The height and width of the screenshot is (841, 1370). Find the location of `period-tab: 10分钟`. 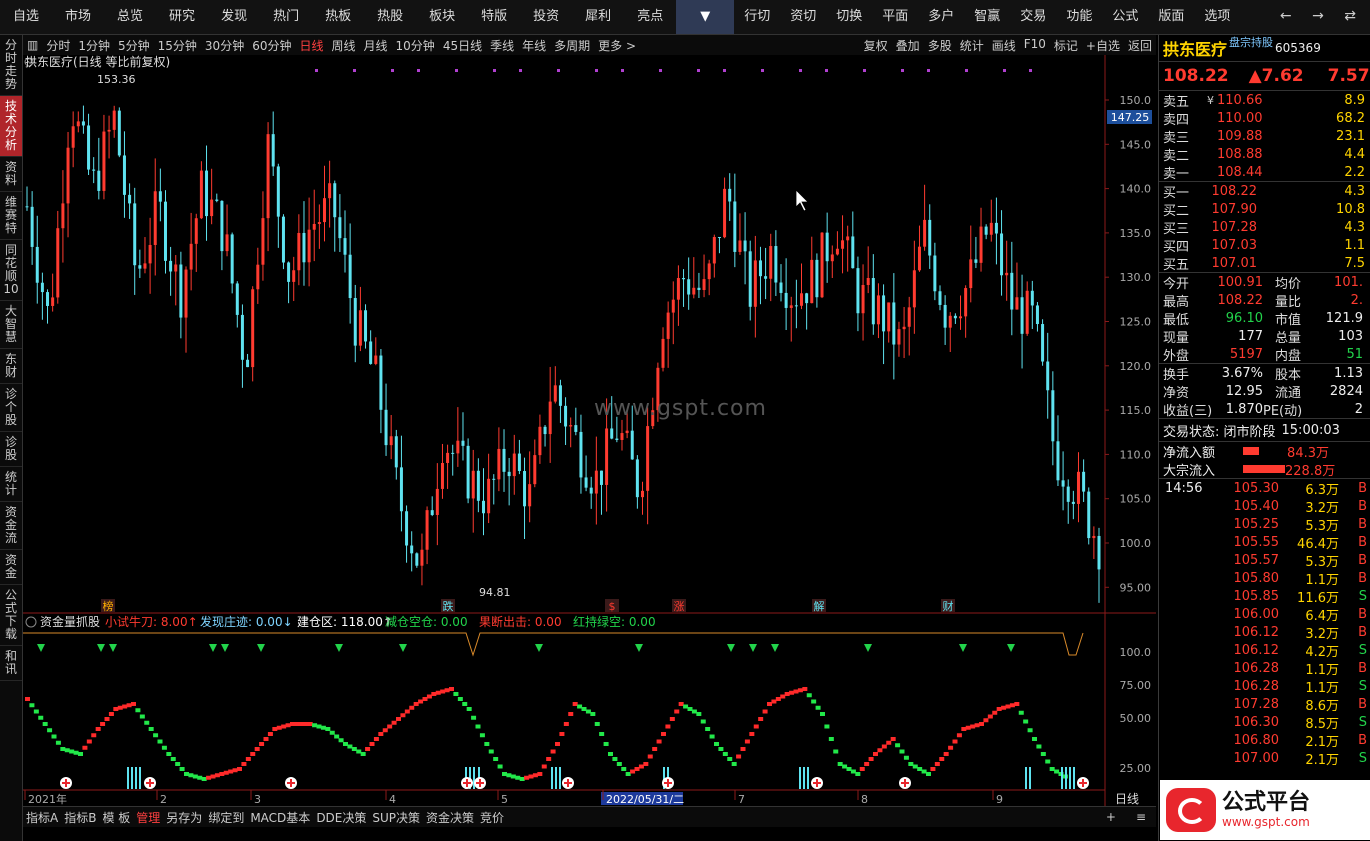

period-tab: 10分钟 is located at coordinates (415, 45).